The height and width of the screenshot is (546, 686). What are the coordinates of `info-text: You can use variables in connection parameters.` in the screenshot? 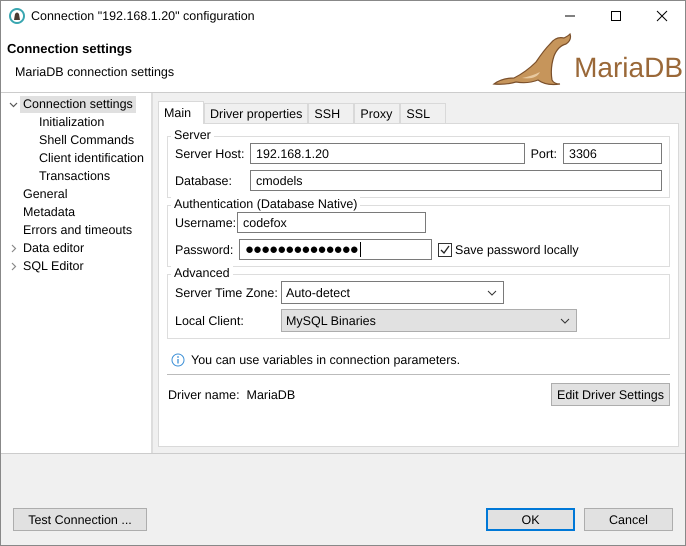 It's located at (325, 360).